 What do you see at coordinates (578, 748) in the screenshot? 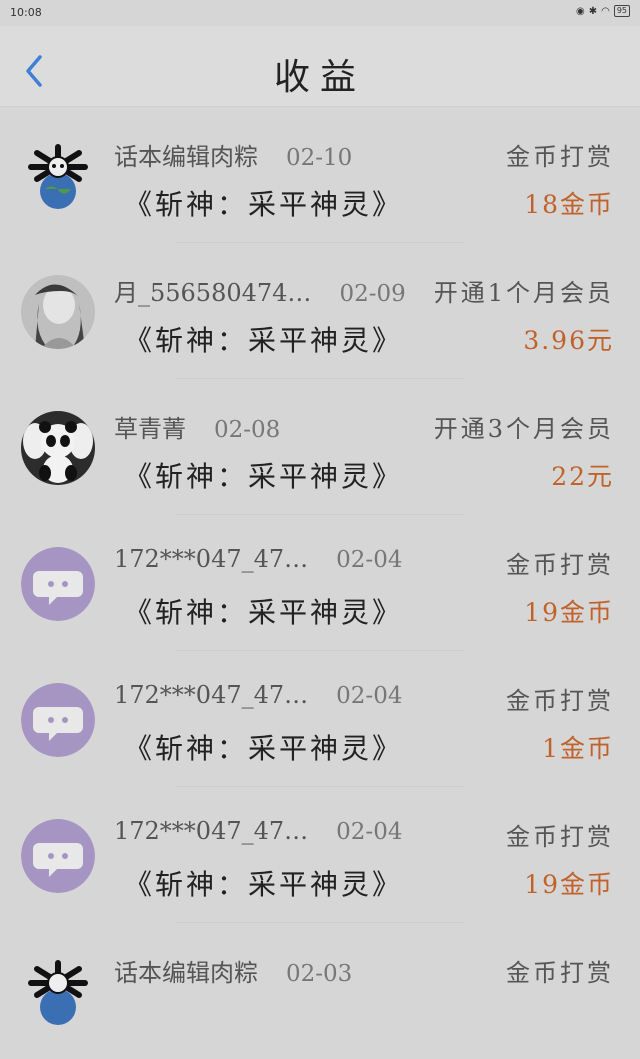
I see `income-amount: 1金币` at bounding box center [578, 748].